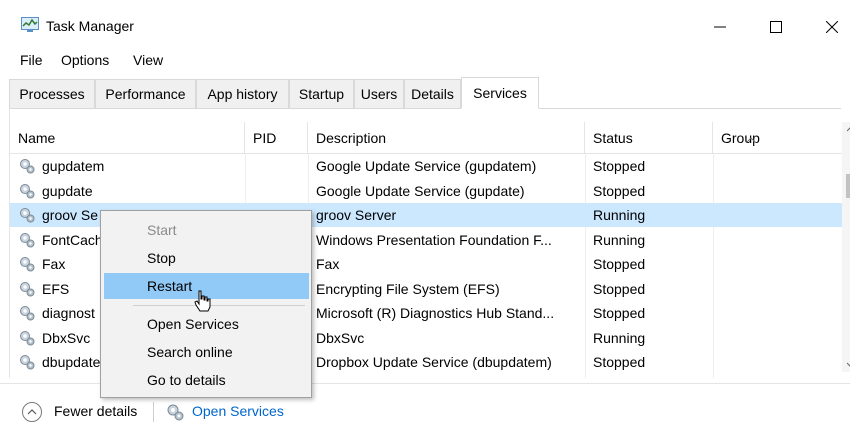  Describe the element at coordinates (432, 93) in the screenshot. I see `tab-details: Details` at that location.